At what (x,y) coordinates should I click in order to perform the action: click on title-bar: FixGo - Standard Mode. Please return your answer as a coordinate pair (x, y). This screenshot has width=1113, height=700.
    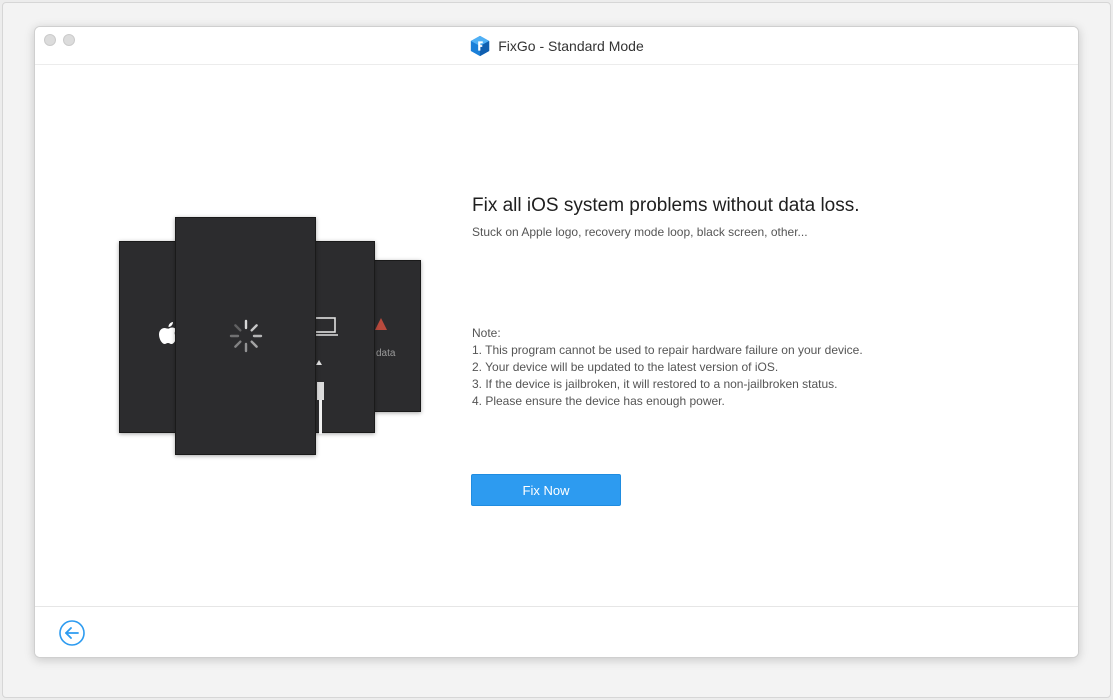
    Looking at the image, I should click on (556, 46).